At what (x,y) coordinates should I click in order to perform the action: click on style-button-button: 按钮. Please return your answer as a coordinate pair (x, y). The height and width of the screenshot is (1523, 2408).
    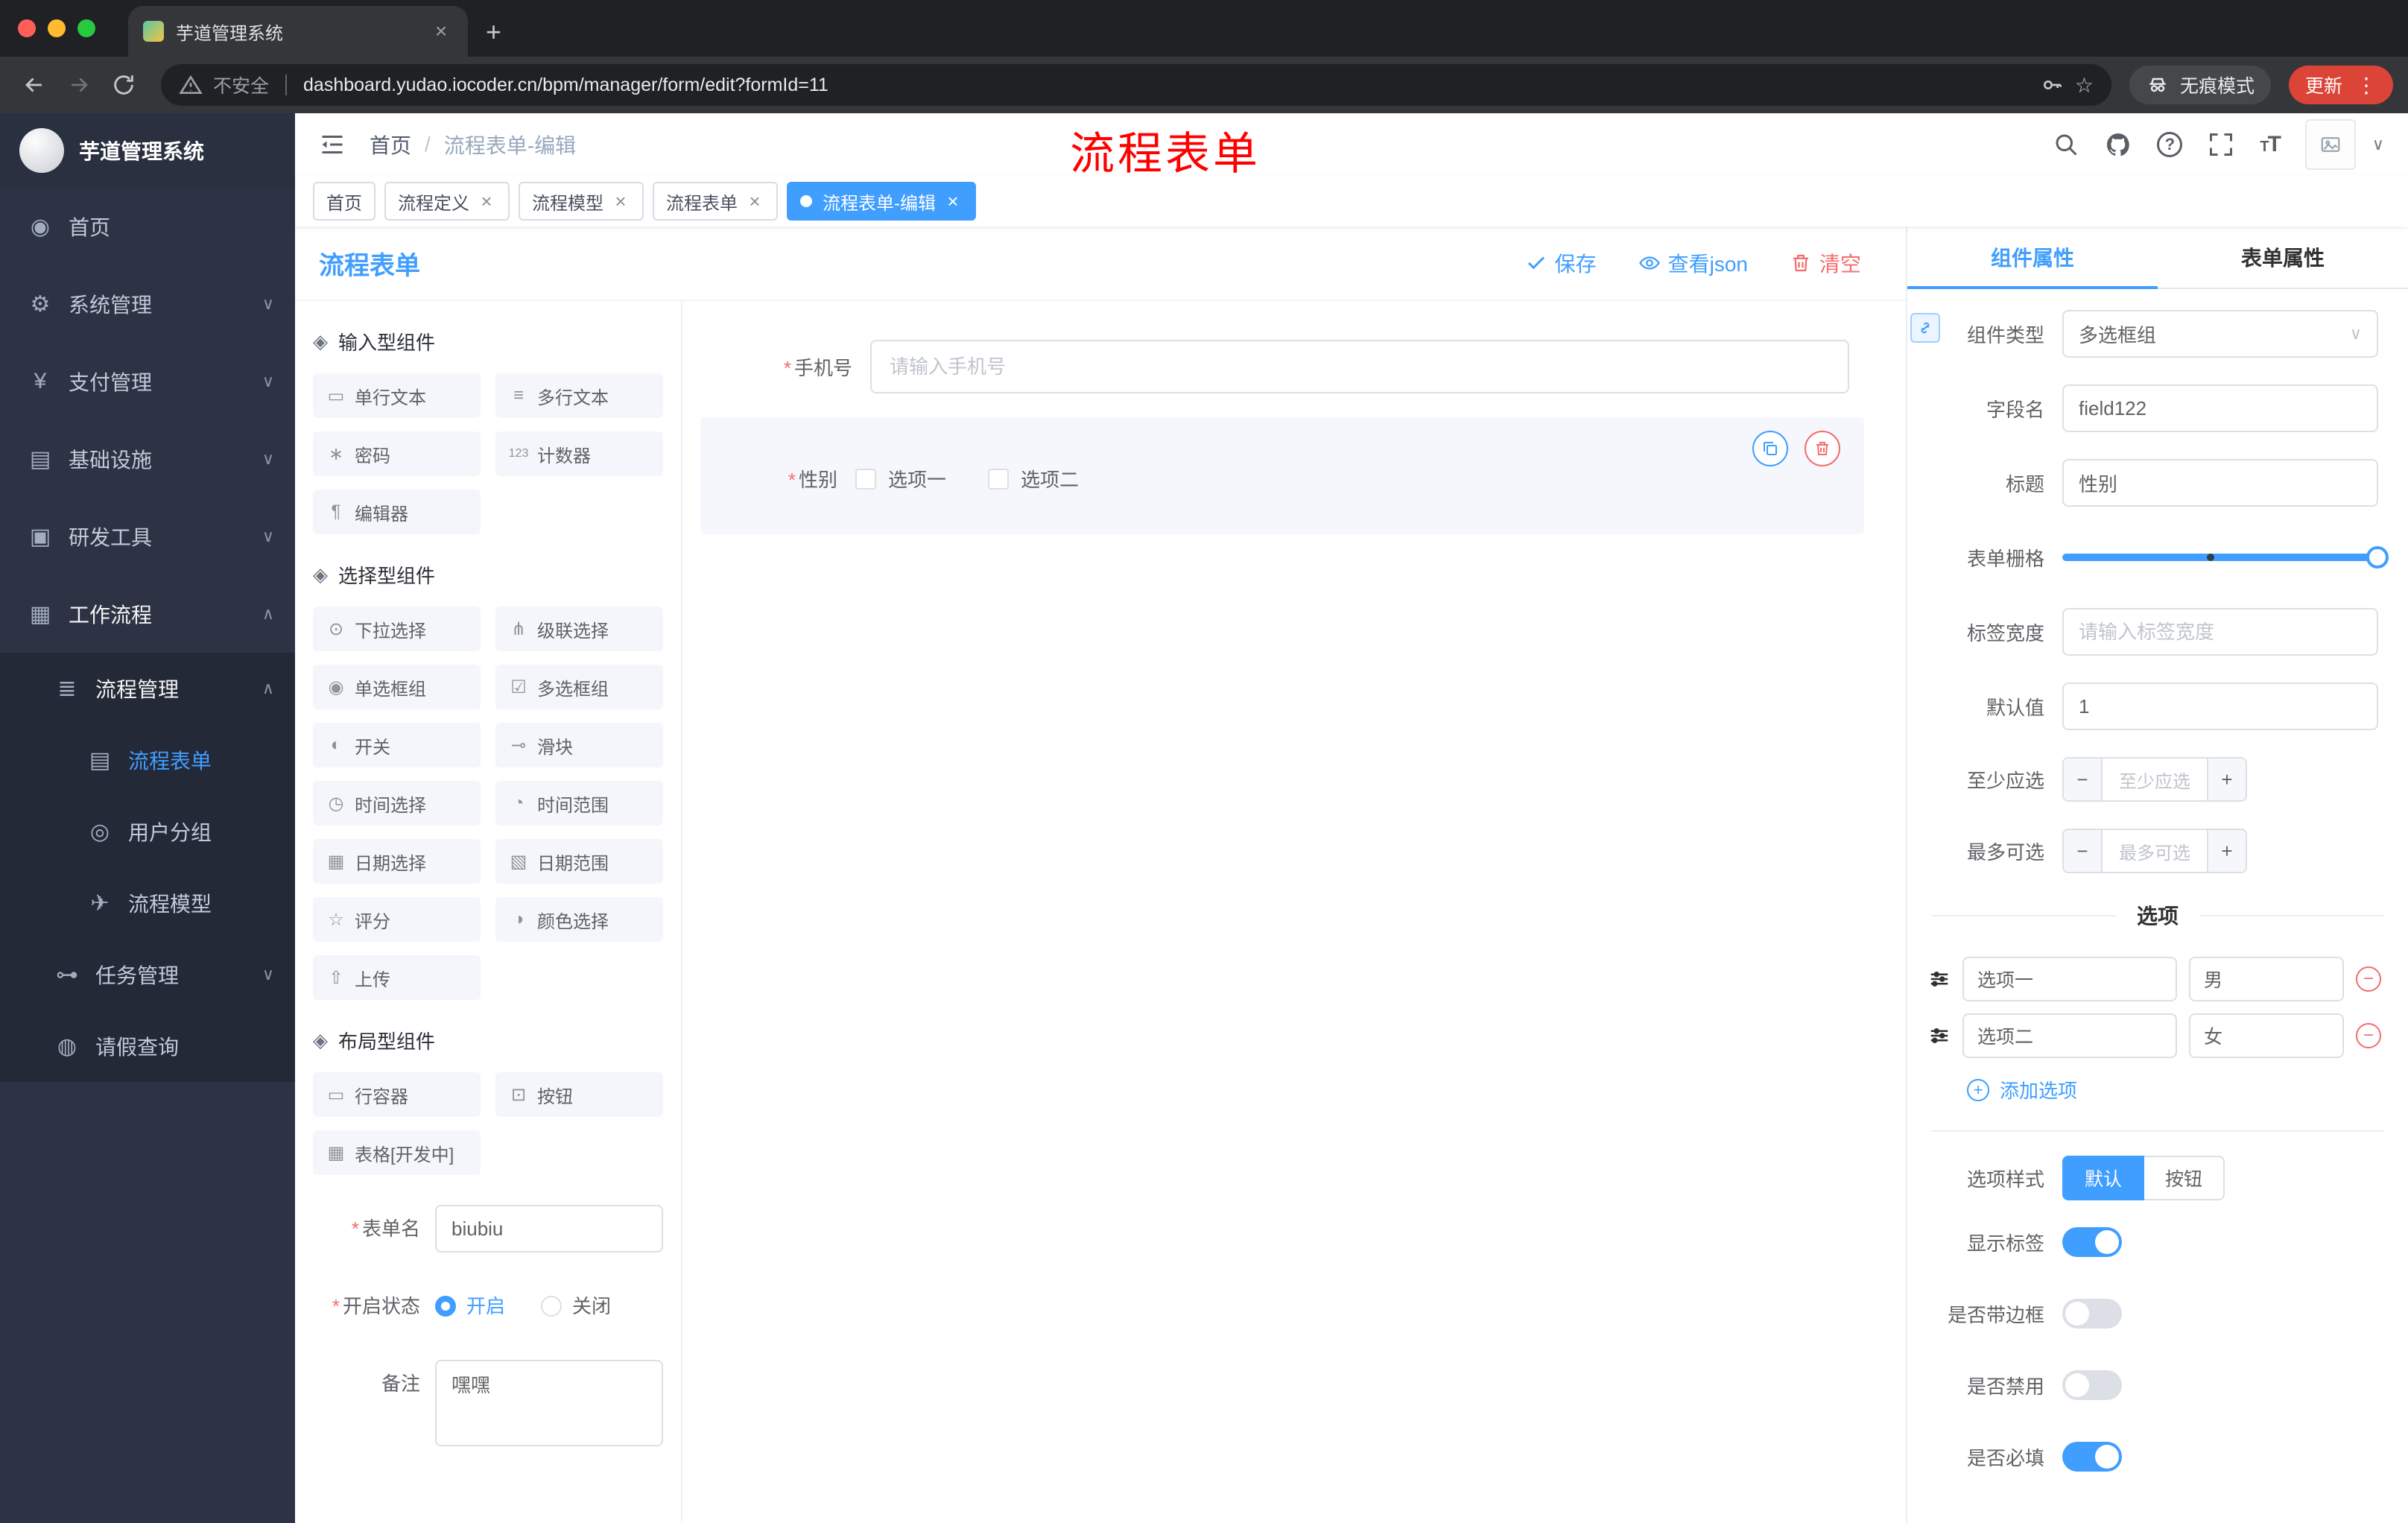
    Looking at the image, I should click on (2184, 1178).